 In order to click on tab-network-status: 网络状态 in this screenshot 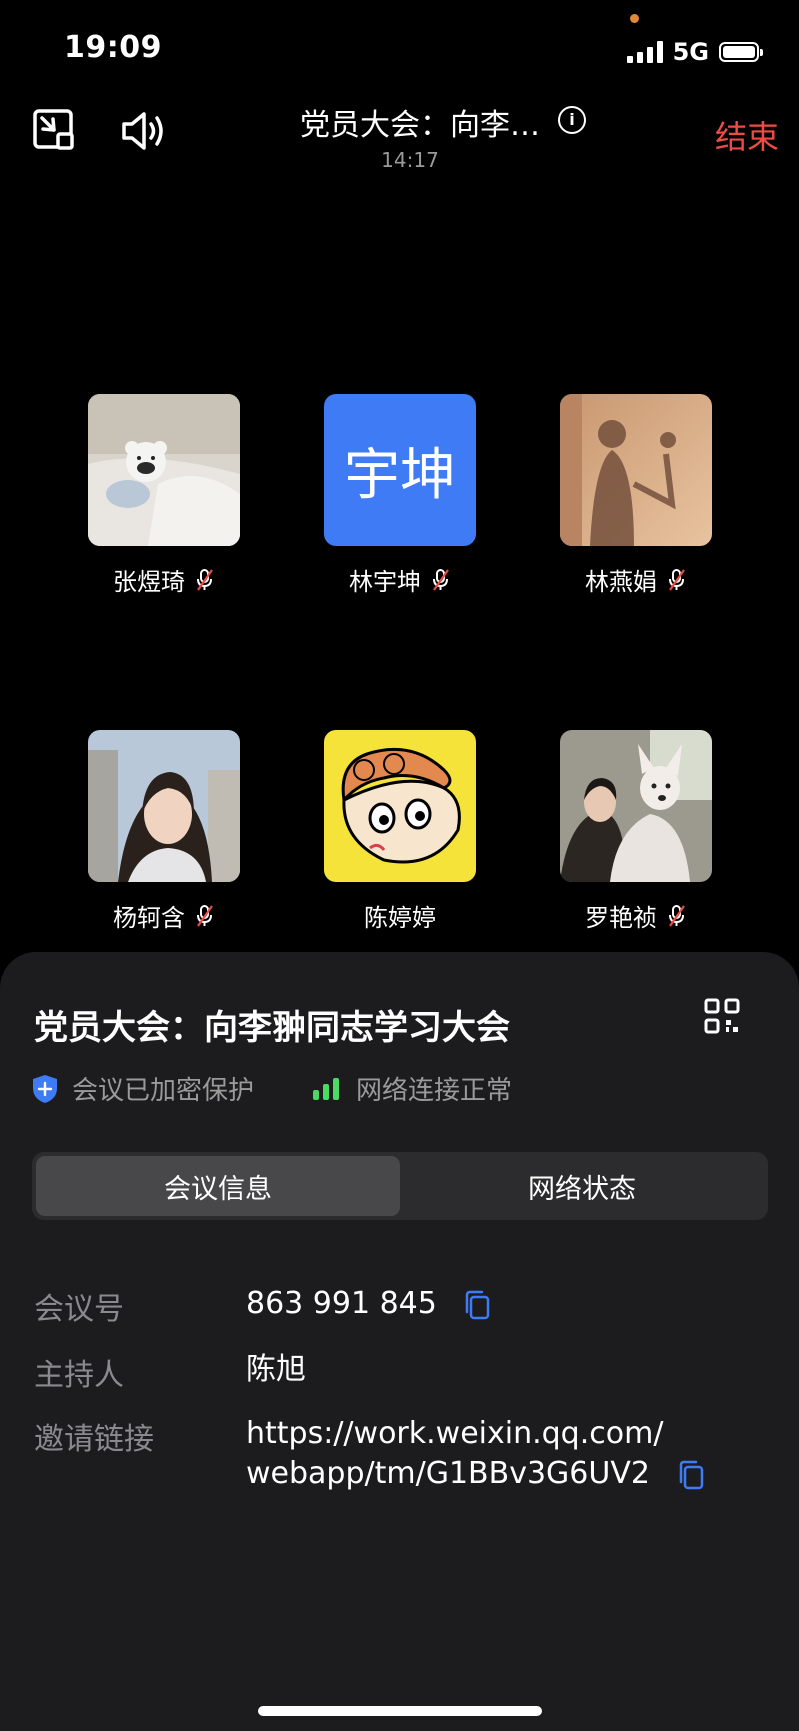, I will do `click(582, 1186)`.